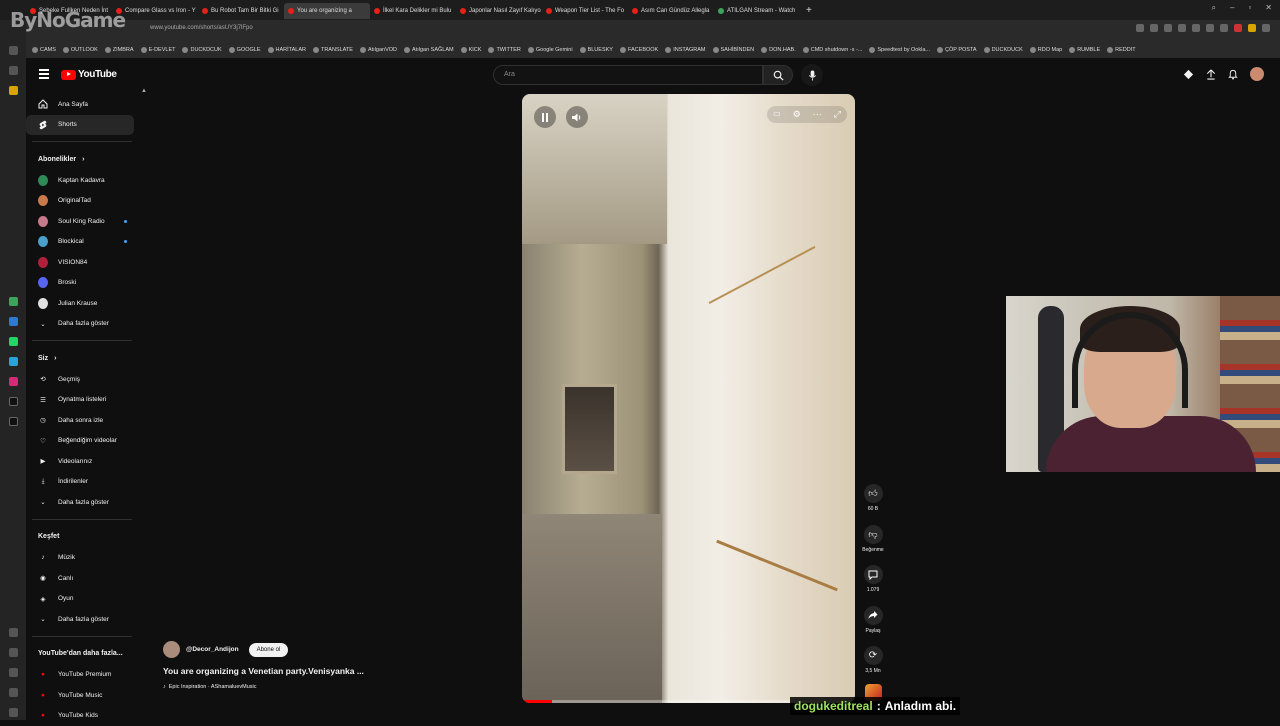 The image size is (1280, 726). I want to click on bookmark-item: ÇÖP POSTA, so click(957, 50).